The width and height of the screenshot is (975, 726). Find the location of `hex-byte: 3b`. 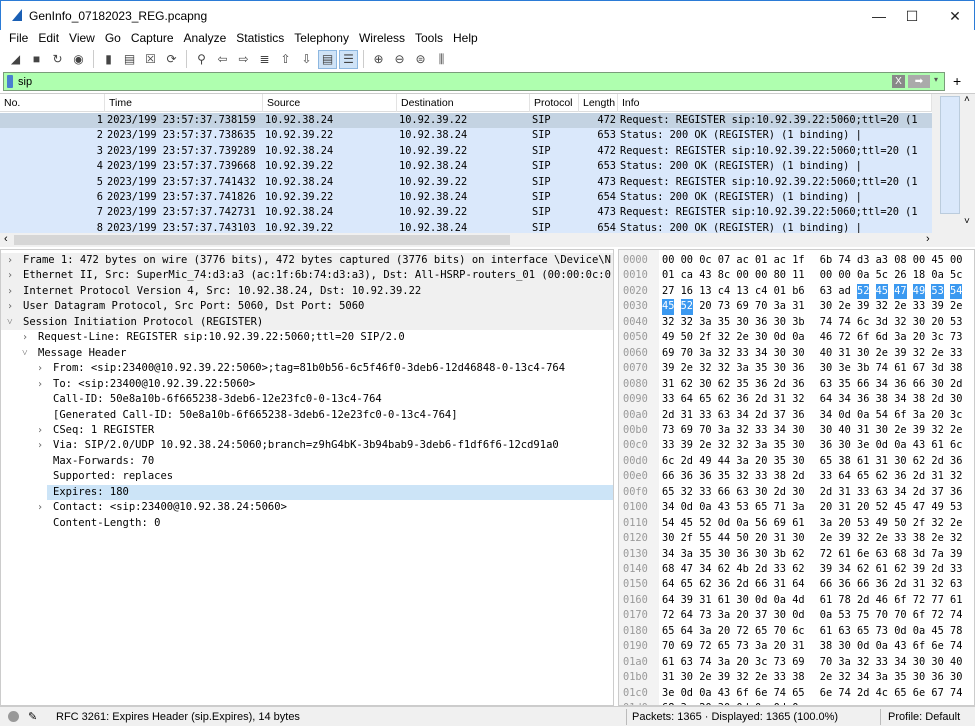

hex-byte: 3b is located at coordinates (798, 323).